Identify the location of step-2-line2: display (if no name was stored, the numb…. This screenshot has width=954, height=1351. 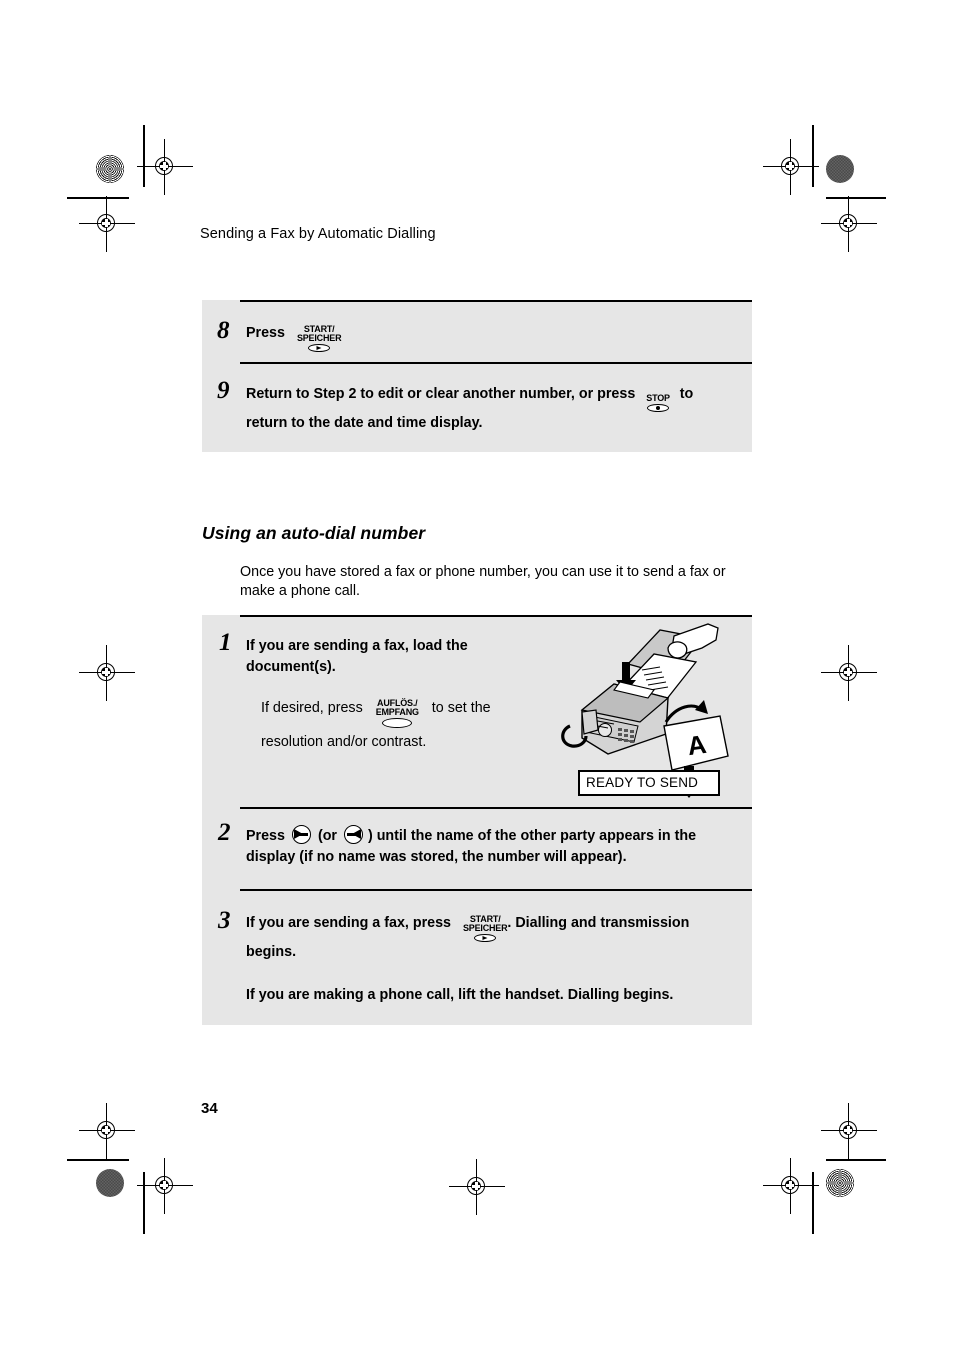
(436, 857).